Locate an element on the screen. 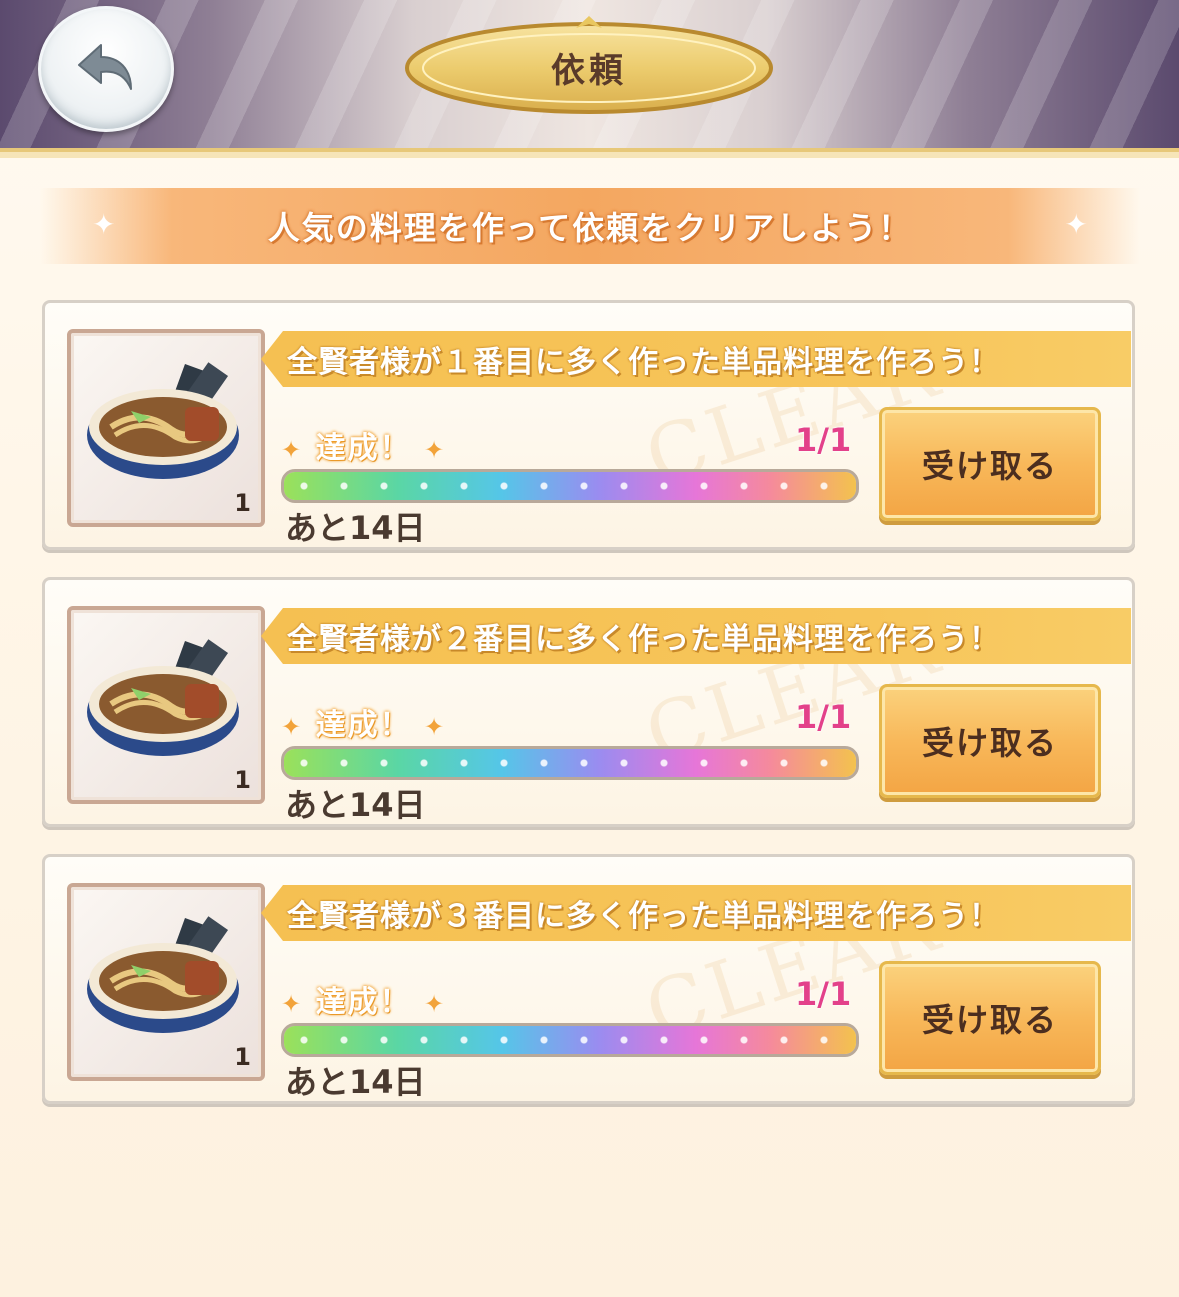  back-arrow-icon is located at coordinates (105, 67).